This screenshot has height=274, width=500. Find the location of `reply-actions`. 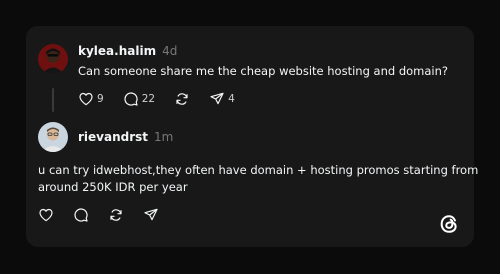

reply-actions is located at coordinates (108, 215).